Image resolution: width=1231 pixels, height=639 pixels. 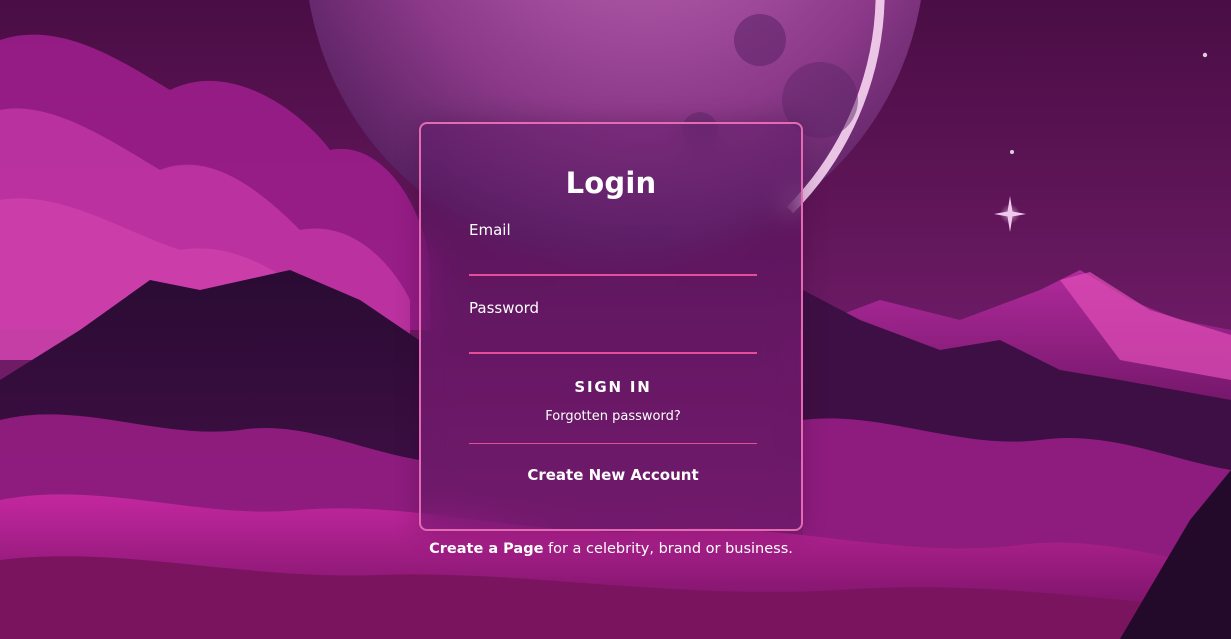 I want to click on password-input, so click(x=613, y=340).